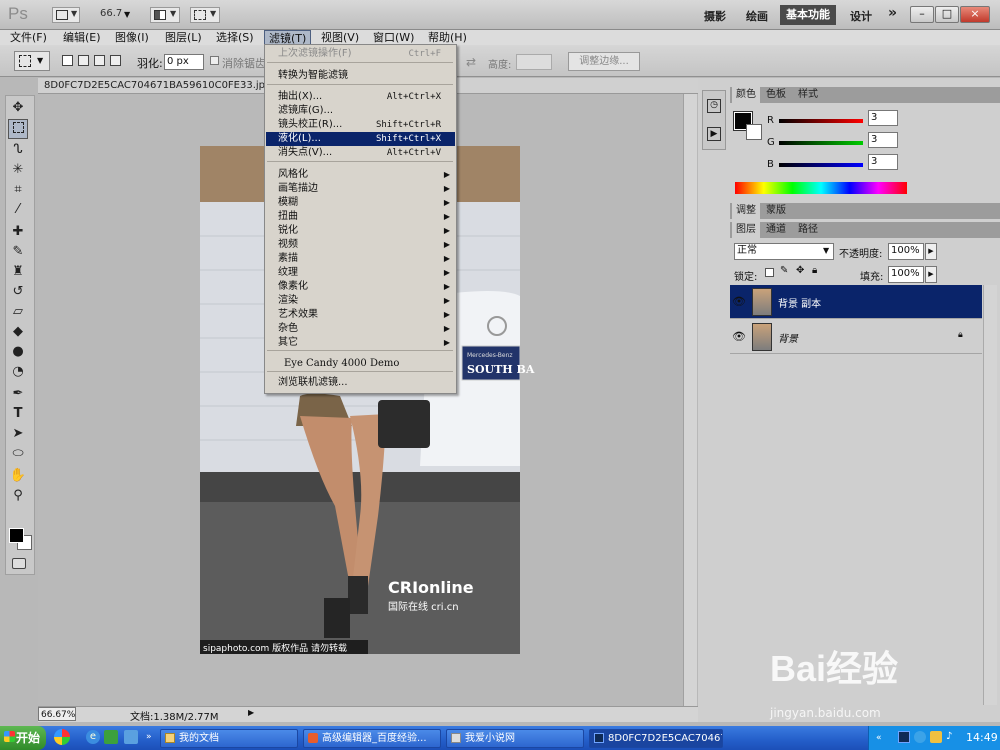  Describe the element at coordinates (746, 211) in the screenshot. I see `tab-adjustments: 调整` at that location.